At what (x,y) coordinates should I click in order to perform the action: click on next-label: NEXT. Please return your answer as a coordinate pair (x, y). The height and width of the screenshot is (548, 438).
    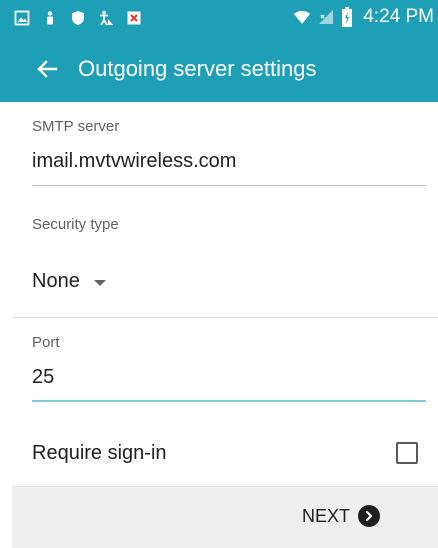
    Looking at the image, I should click on (326, 515).